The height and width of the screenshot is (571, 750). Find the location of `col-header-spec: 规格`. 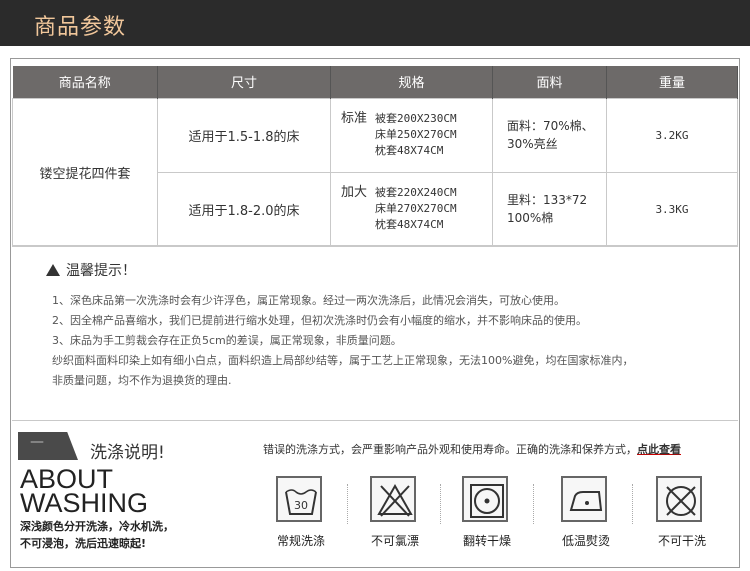

col-header-spec: 规格 is located at coordinates (411, 82).